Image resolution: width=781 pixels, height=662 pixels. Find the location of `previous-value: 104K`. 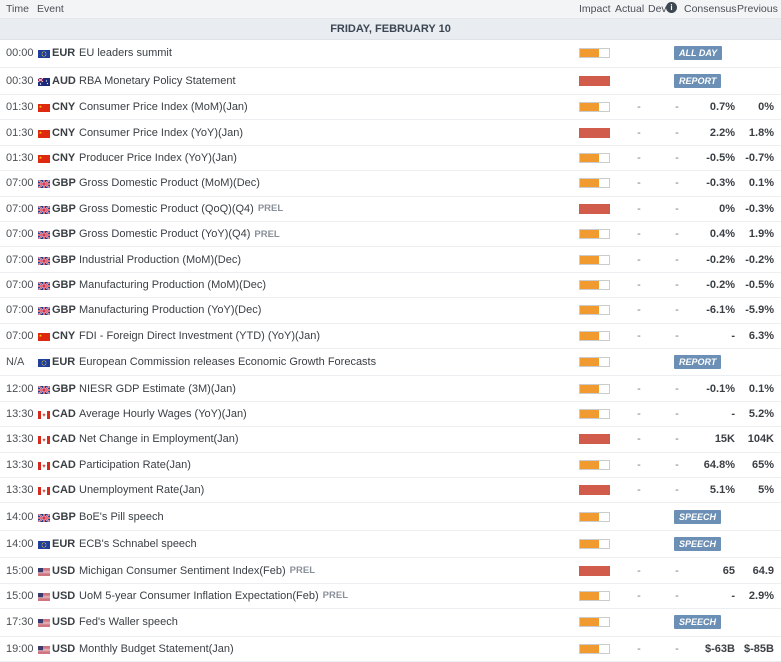

previous-value: 104K is located at coordinates (760, 439).